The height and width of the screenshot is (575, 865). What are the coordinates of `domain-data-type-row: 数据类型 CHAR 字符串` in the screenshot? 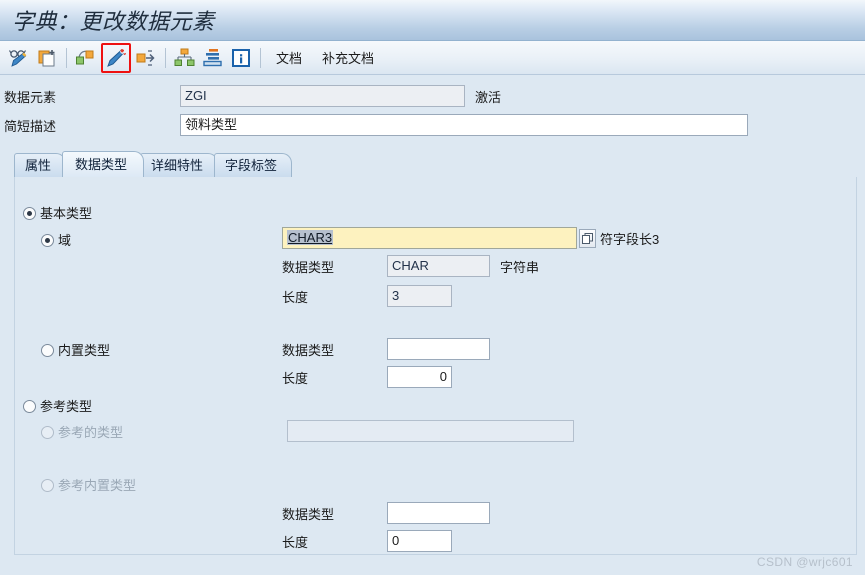 It's located at (410, 266).